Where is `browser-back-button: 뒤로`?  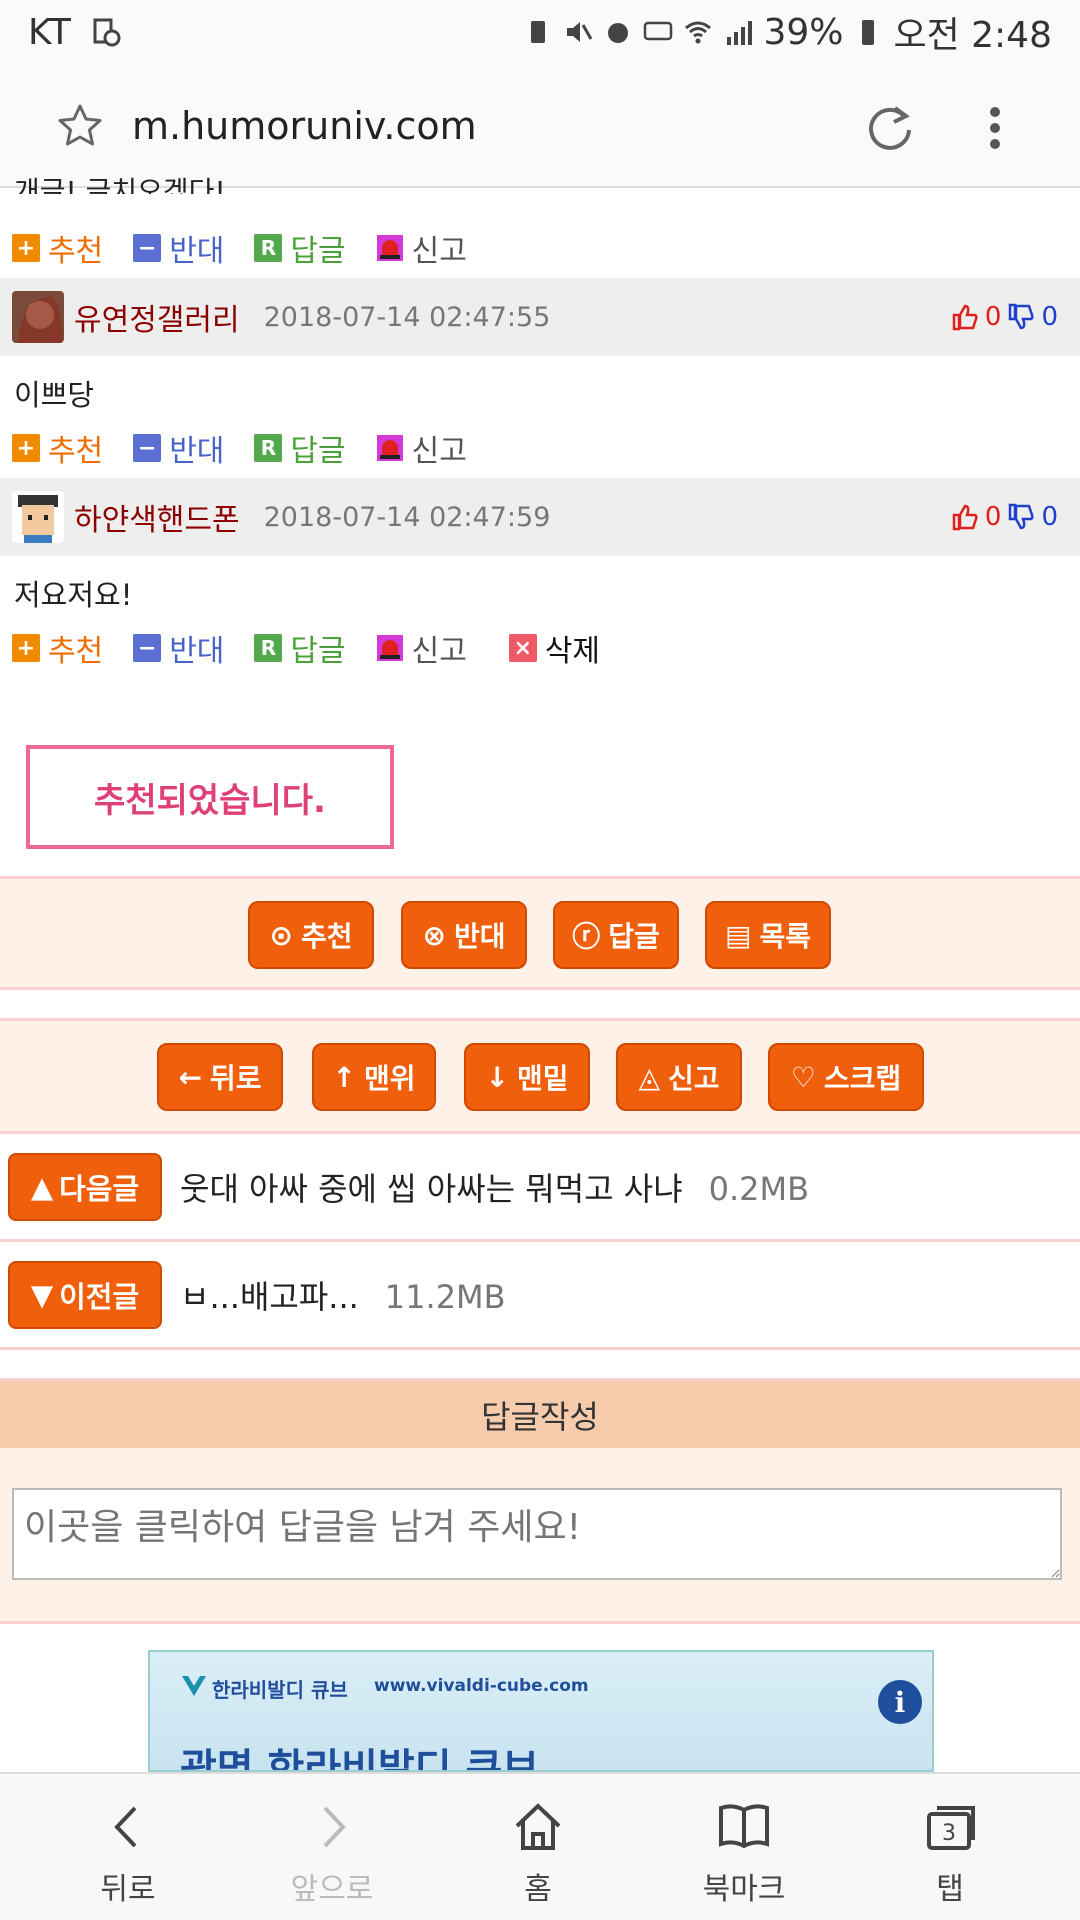 browser-back-button: 뒤로 is located at coordinates (128, 1847).